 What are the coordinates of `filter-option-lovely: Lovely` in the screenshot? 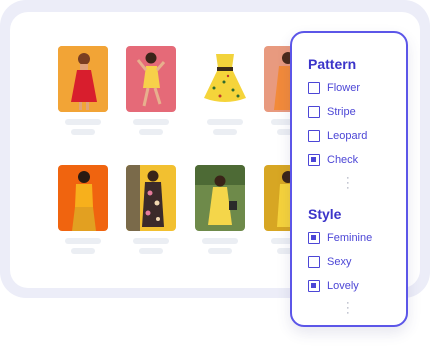 It's located at (333, 286).